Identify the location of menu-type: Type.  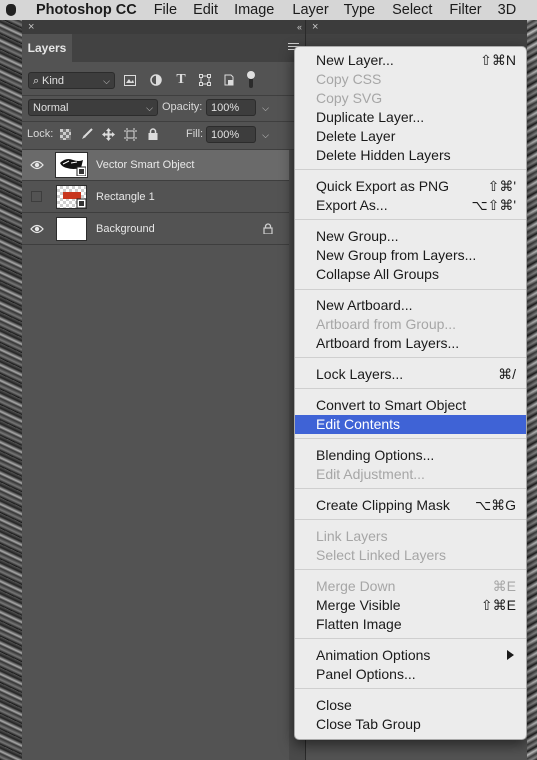
(359, 10).